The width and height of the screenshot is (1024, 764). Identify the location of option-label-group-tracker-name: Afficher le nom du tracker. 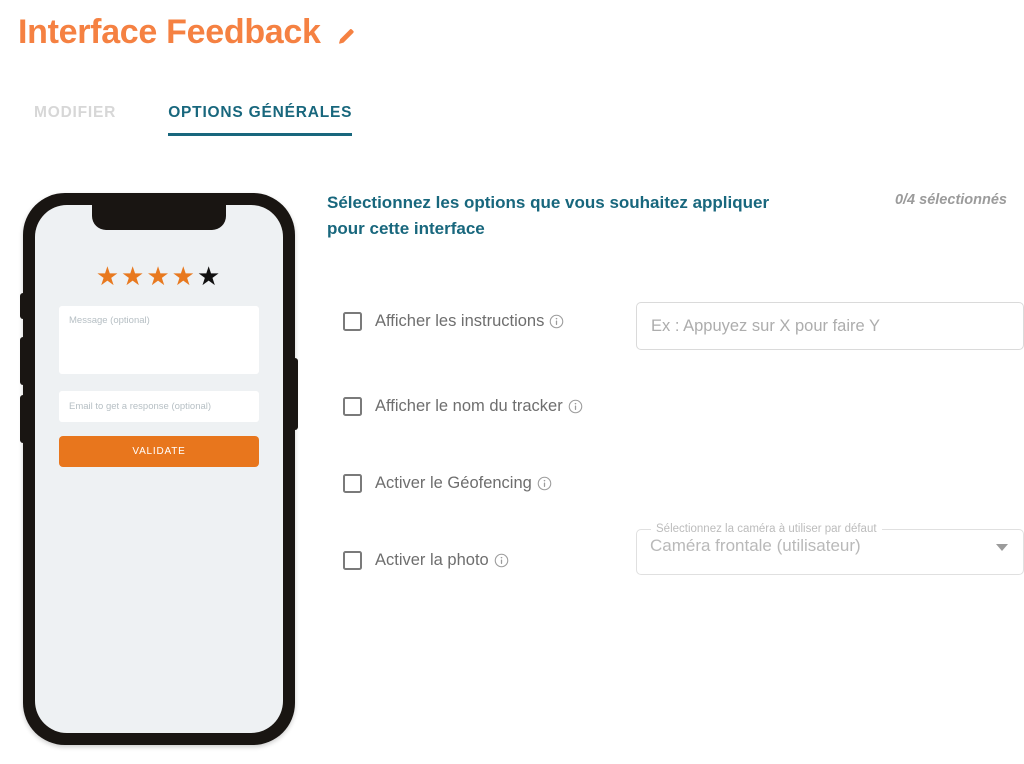
(463, 408).